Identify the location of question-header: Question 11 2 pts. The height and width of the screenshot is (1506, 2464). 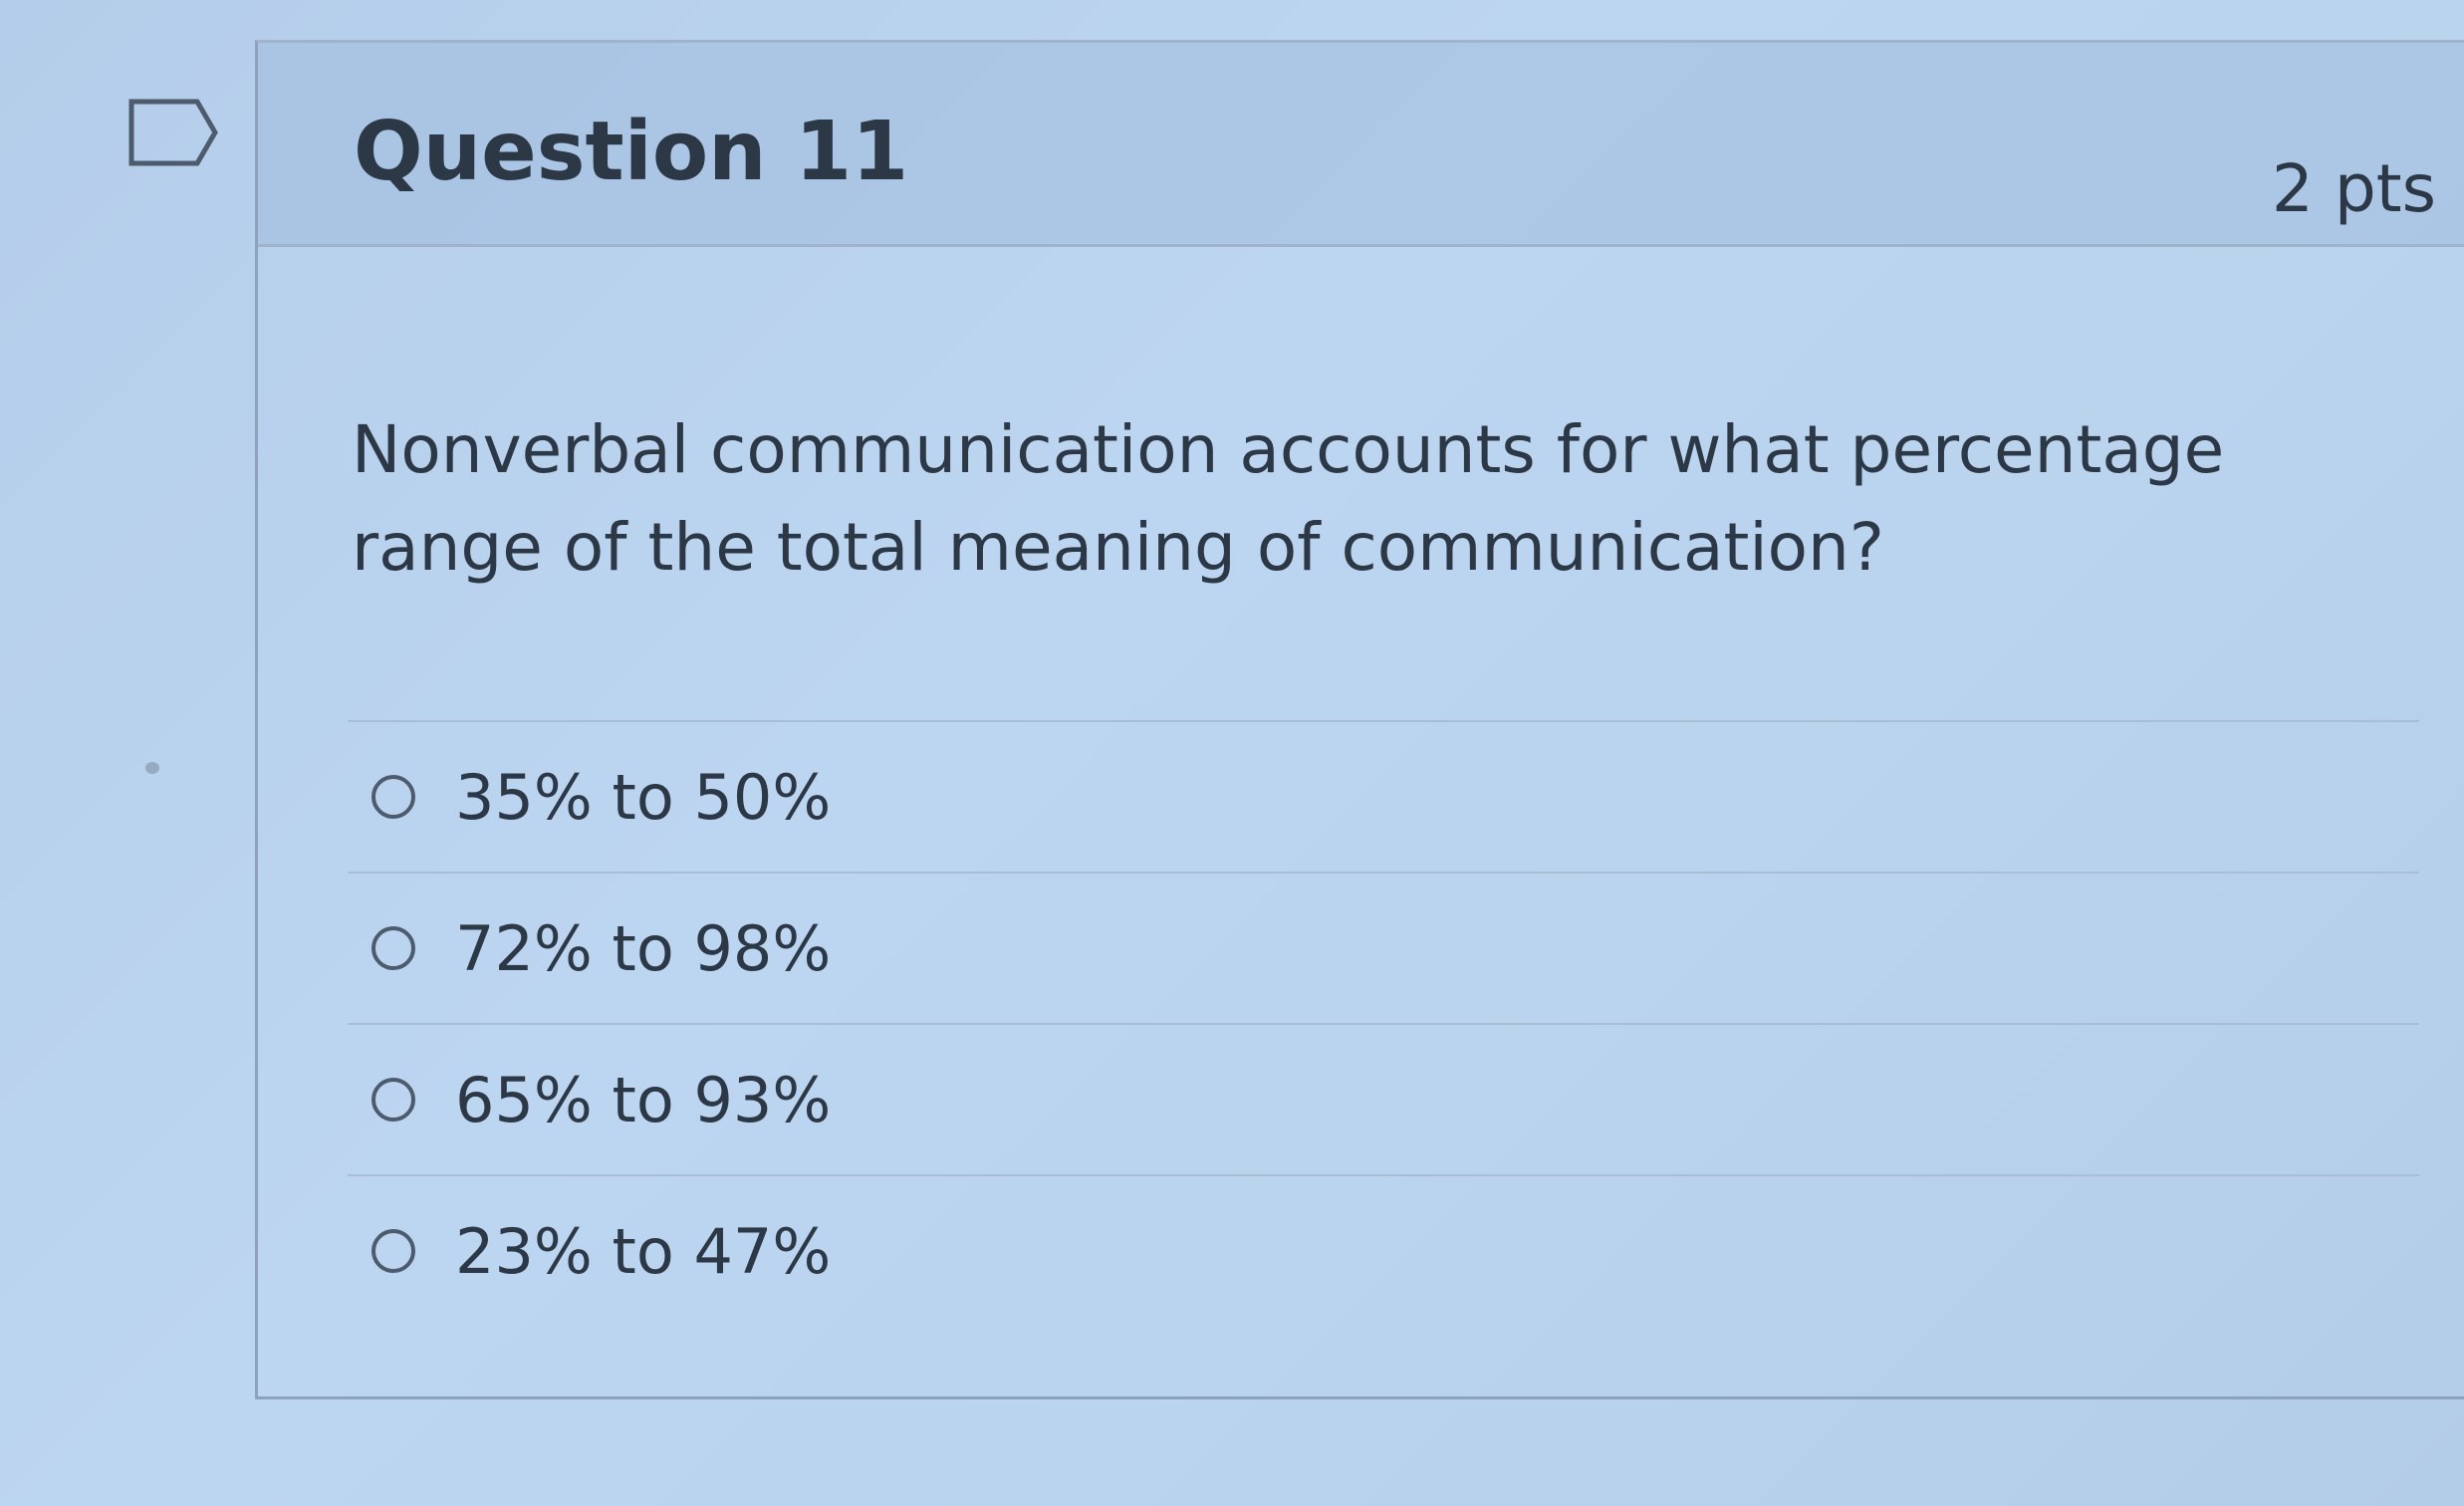
(1361, 145).